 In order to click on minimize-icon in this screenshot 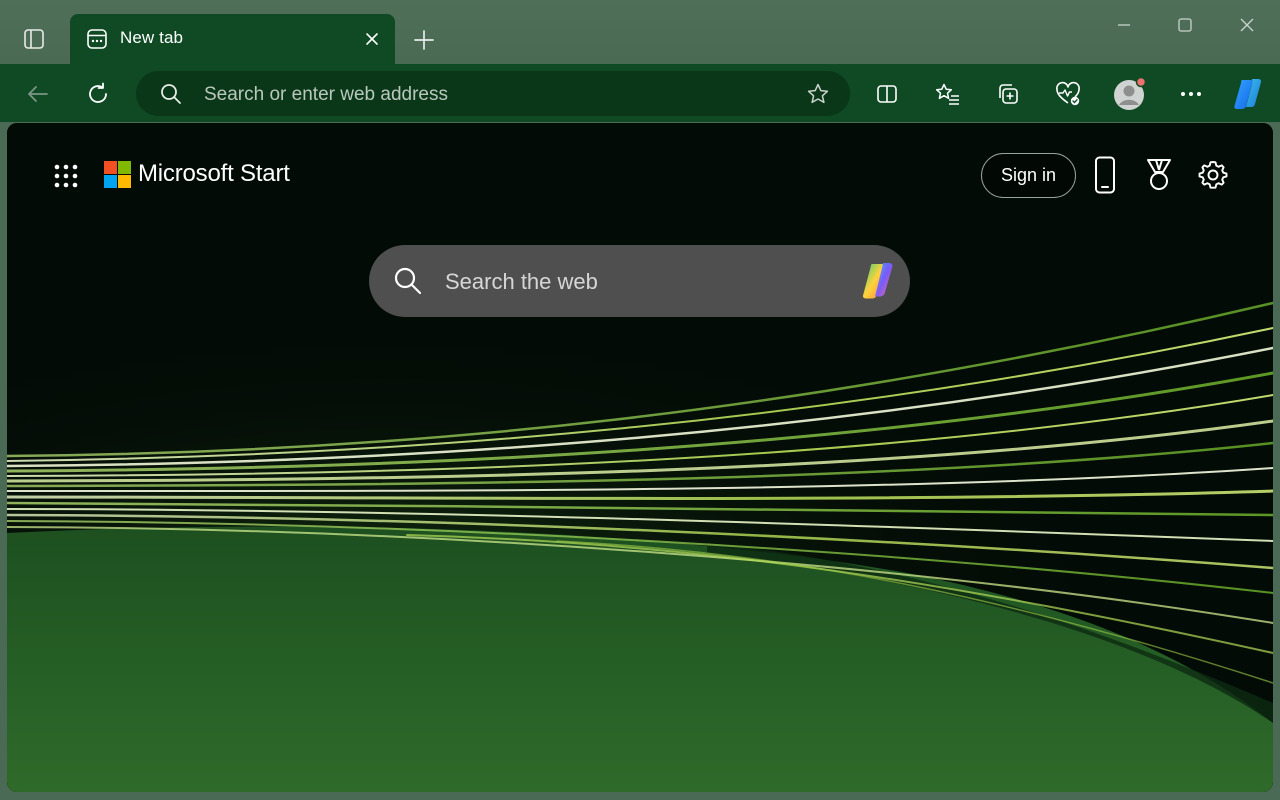, I will do `click(1124, 25)`.